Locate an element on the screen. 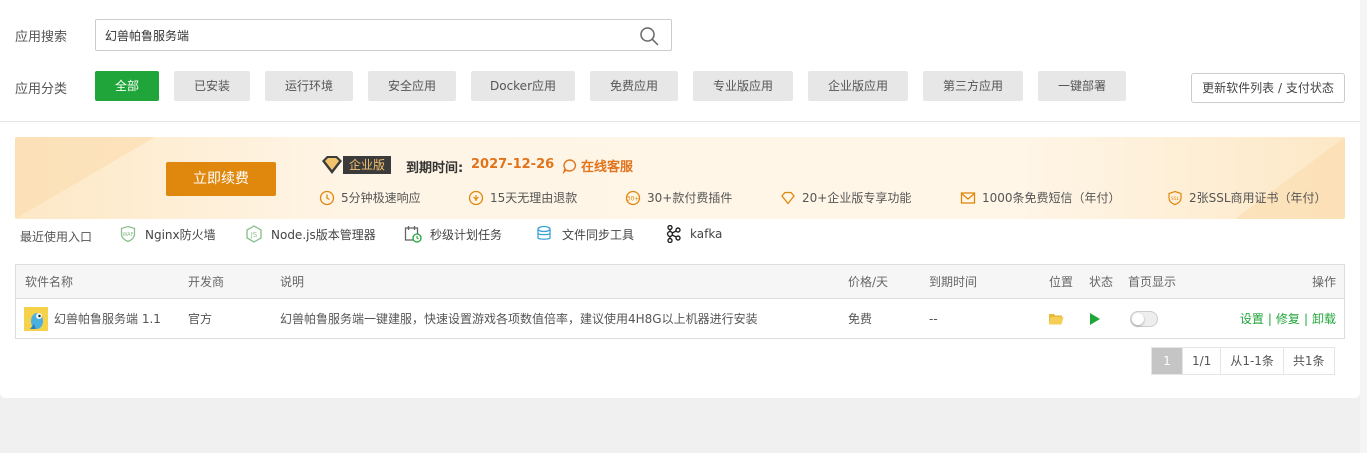 This screenshot has height=453, width=1367. folder-icon is located at coordinates (1056, 318).